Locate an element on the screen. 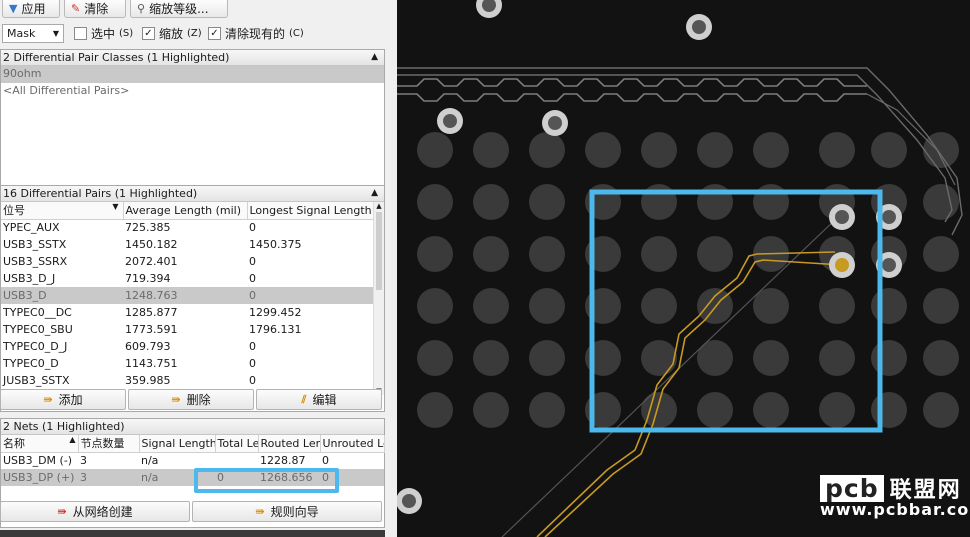  create-icon: ⇛ is located at coordinates (62, 511).